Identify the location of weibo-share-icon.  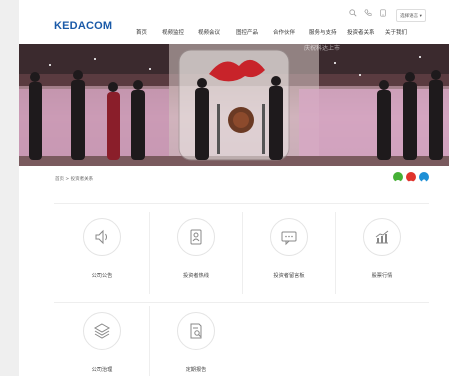
(411, 178).